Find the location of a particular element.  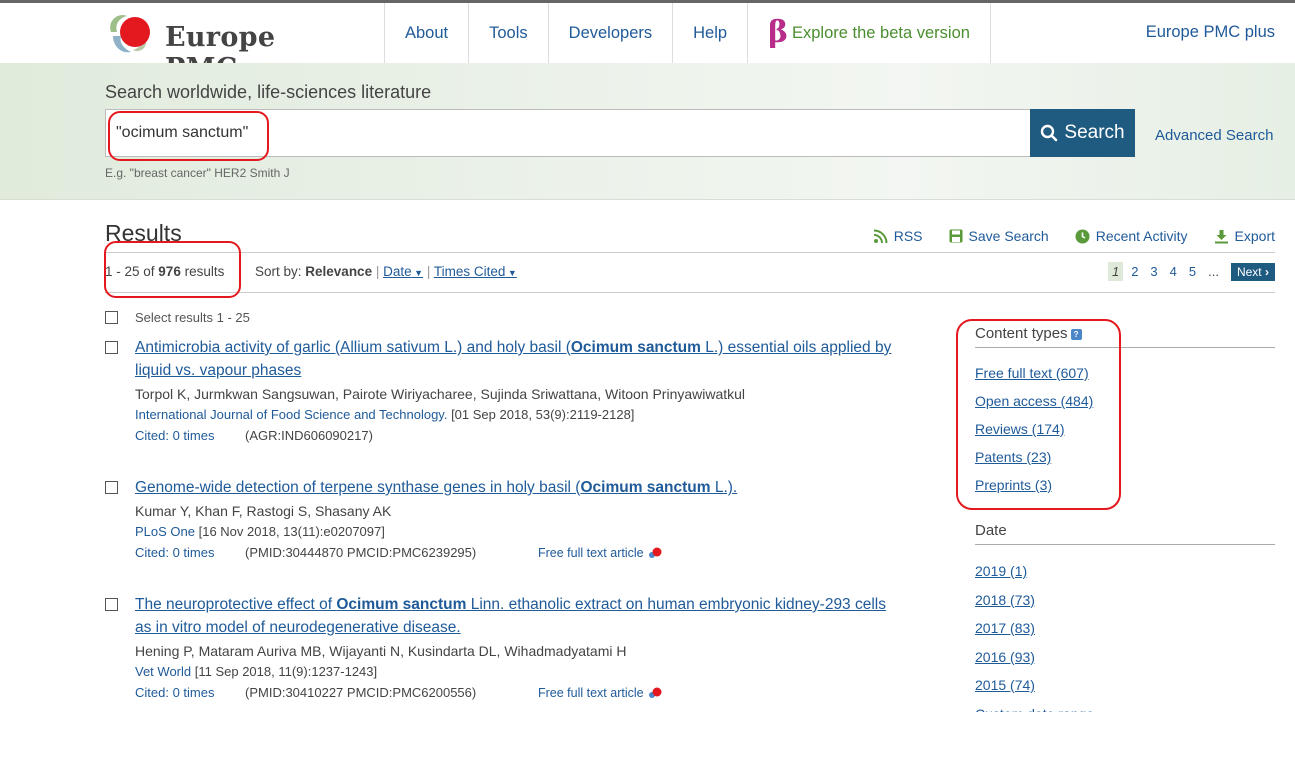

nav-help: Help is located at coordinates (709, 33).